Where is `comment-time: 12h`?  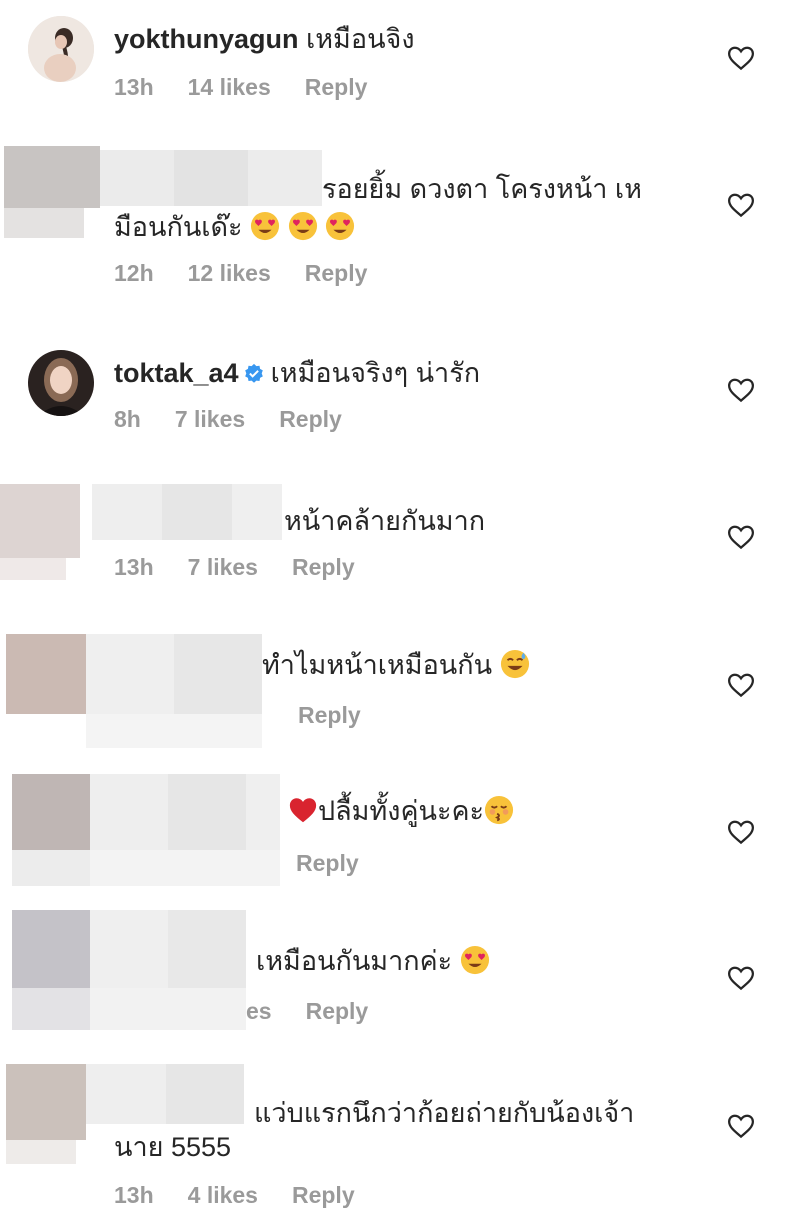
comment-time: 12h is located at coordinates (134, 273).